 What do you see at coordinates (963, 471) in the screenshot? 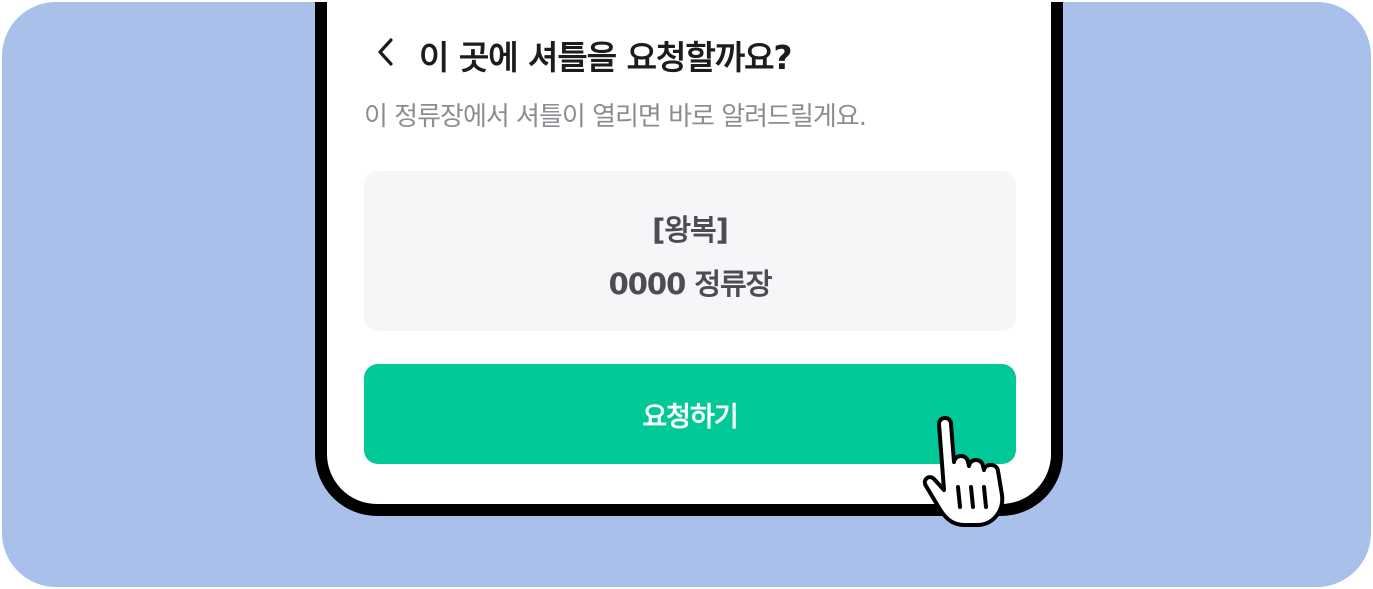
I see `hand-pointer-icon` at bounding box center [963, 471].